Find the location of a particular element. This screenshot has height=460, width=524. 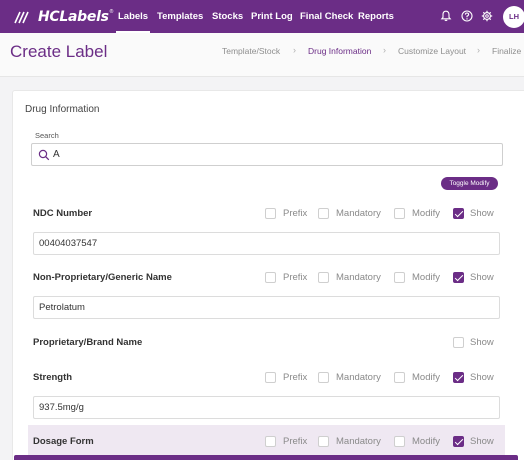

field-label-dosage-form: Dosage Form is located at coordinates (63, 441).